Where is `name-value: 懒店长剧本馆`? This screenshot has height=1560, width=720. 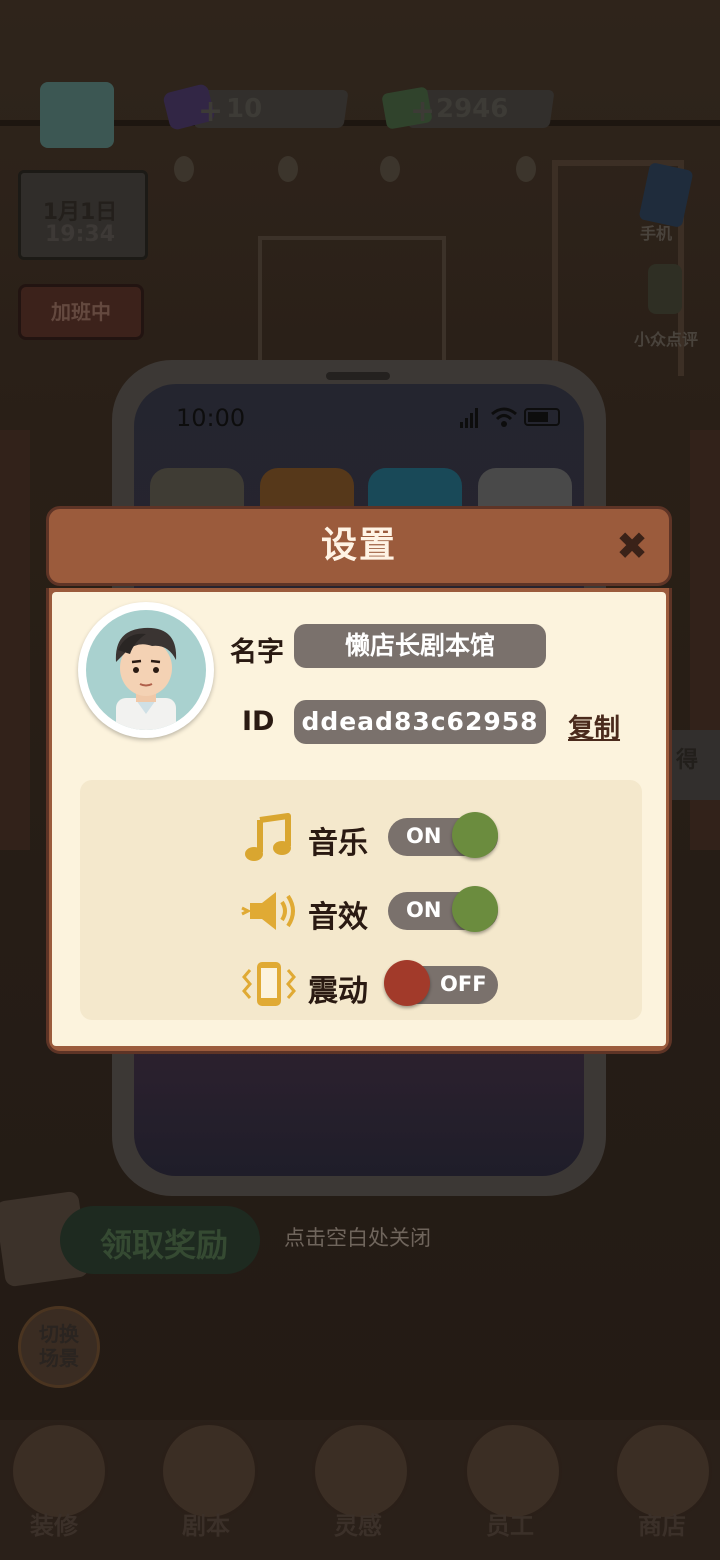
name-value: 懒店长剧本馆 is located at coordinates (420, 646).